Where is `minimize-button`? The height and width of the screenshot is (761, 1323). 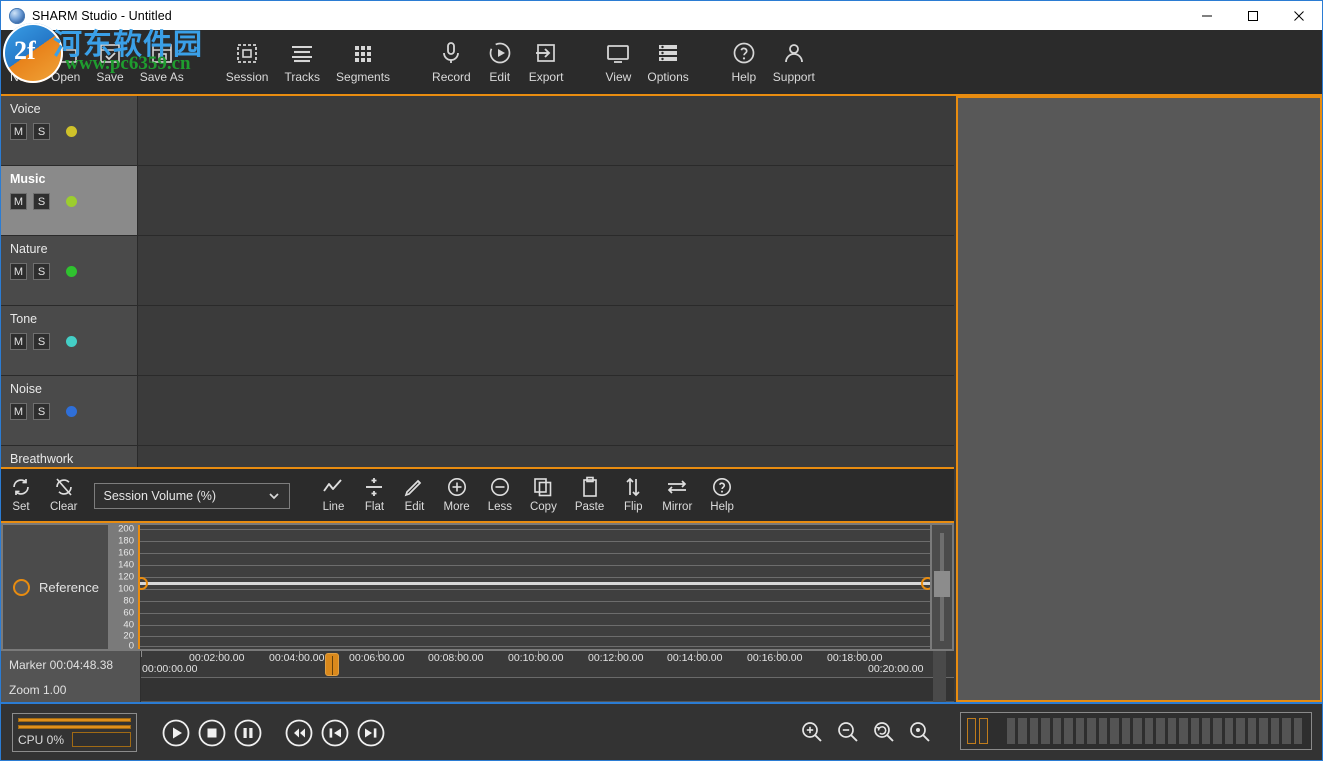 minimize-button is located at coordinates (1207, 15).